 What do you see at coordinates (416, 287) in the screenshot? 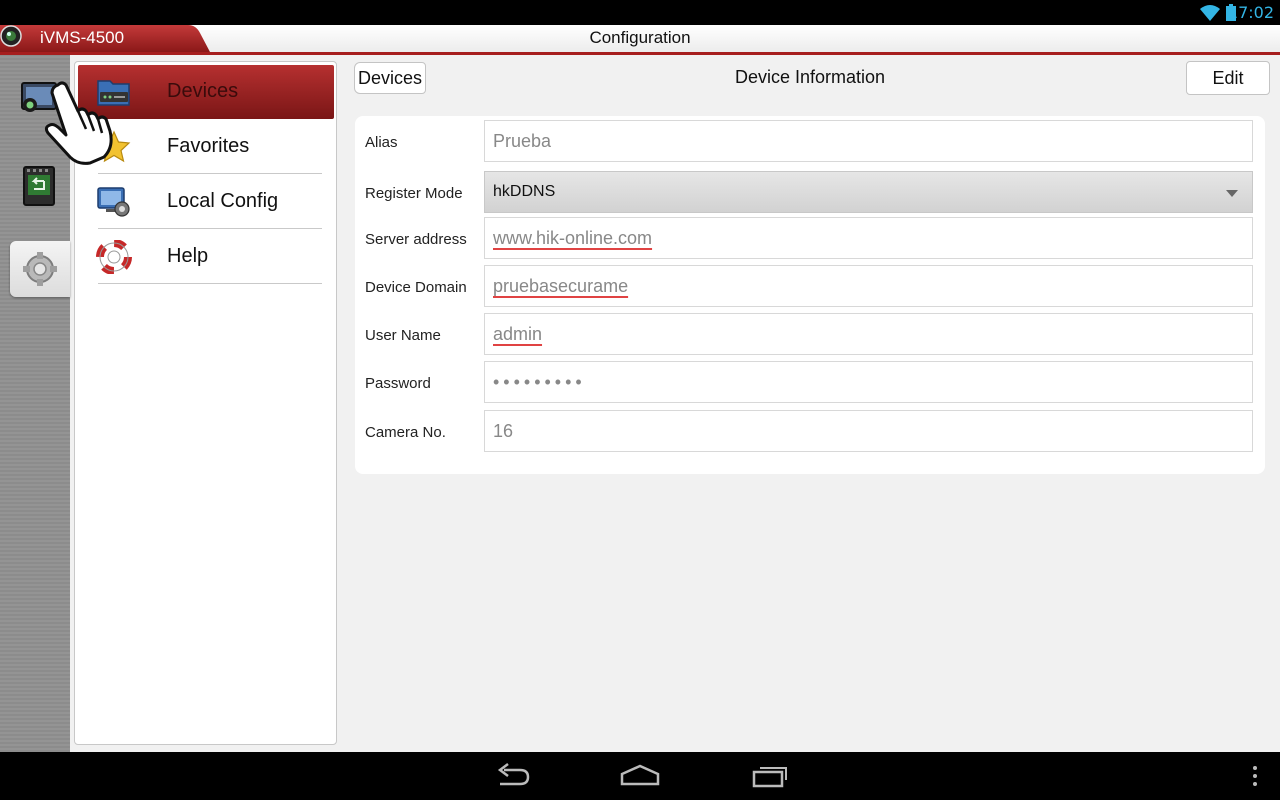
I see `field-label: Device Domain` at bounding box center [416, 287].